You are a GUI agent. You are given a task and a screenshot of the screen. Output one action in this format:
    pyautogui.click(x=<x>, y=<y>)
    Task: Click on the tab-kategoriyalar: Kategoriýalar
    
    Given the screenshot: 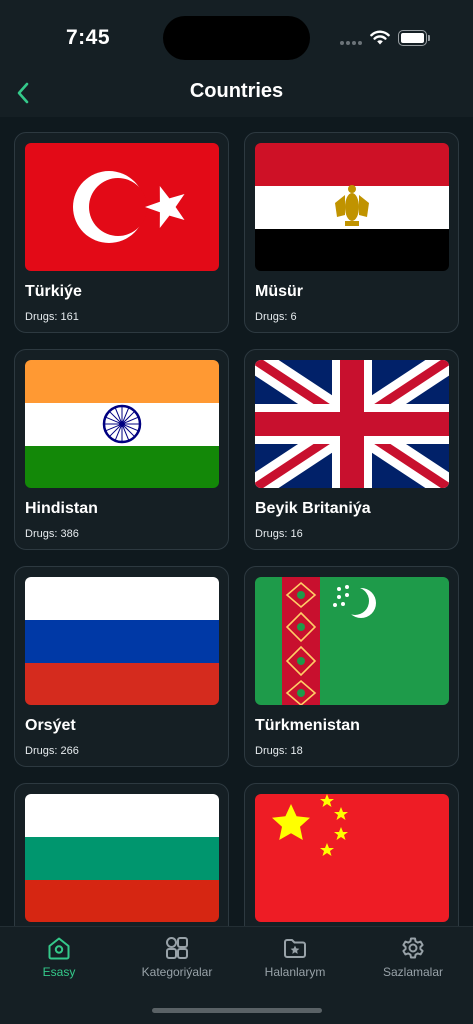 What is the action you would take?
    pyautogui.click(x=177, y=960)
    